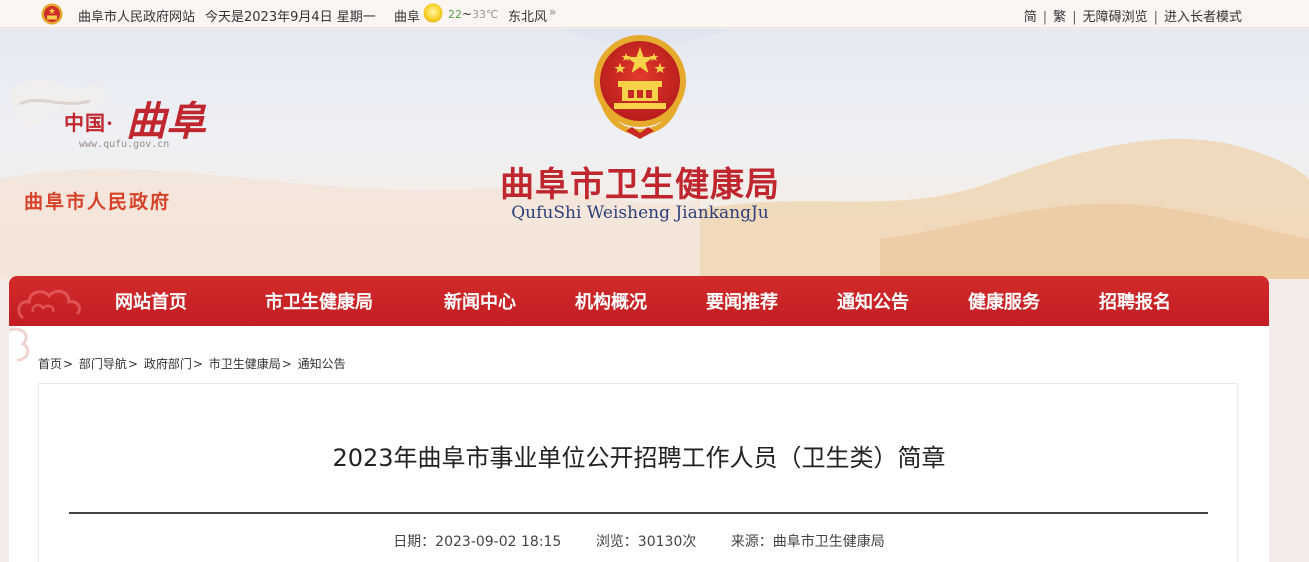  Describe the element at coordinates (1115, 17) in the screenshot. I see `accessible-browsing-link: 无障碍浏览` at that location.